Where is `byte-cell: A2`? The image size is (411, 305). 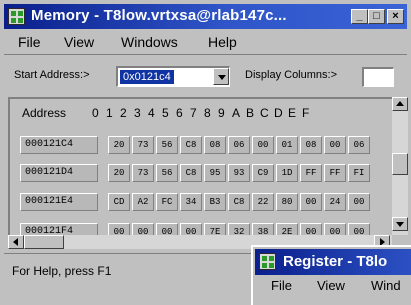
byte-cell: A2 is located at coordinates (143, 202).